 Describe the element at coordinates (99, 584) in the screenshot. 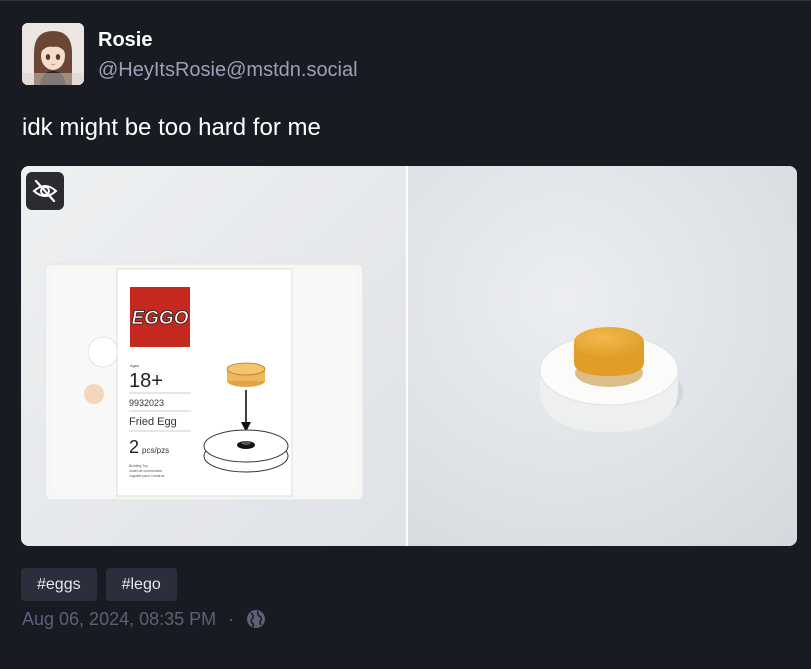

I see `hashtag-bar: #eggs #lego` at that location.